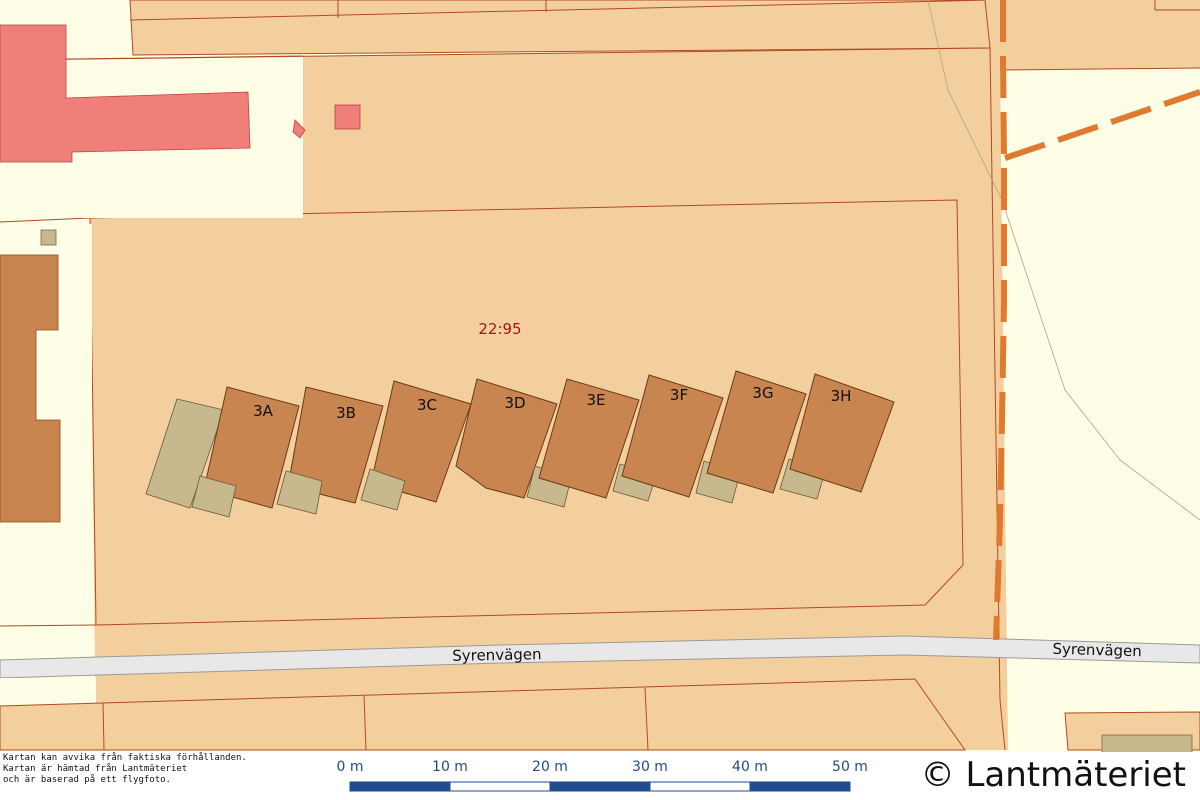 The height and width of the screenshot is (800, 1200). Describe the element at coordinates (560, 28) in the screenshot. I see `parcel-top` at that location.